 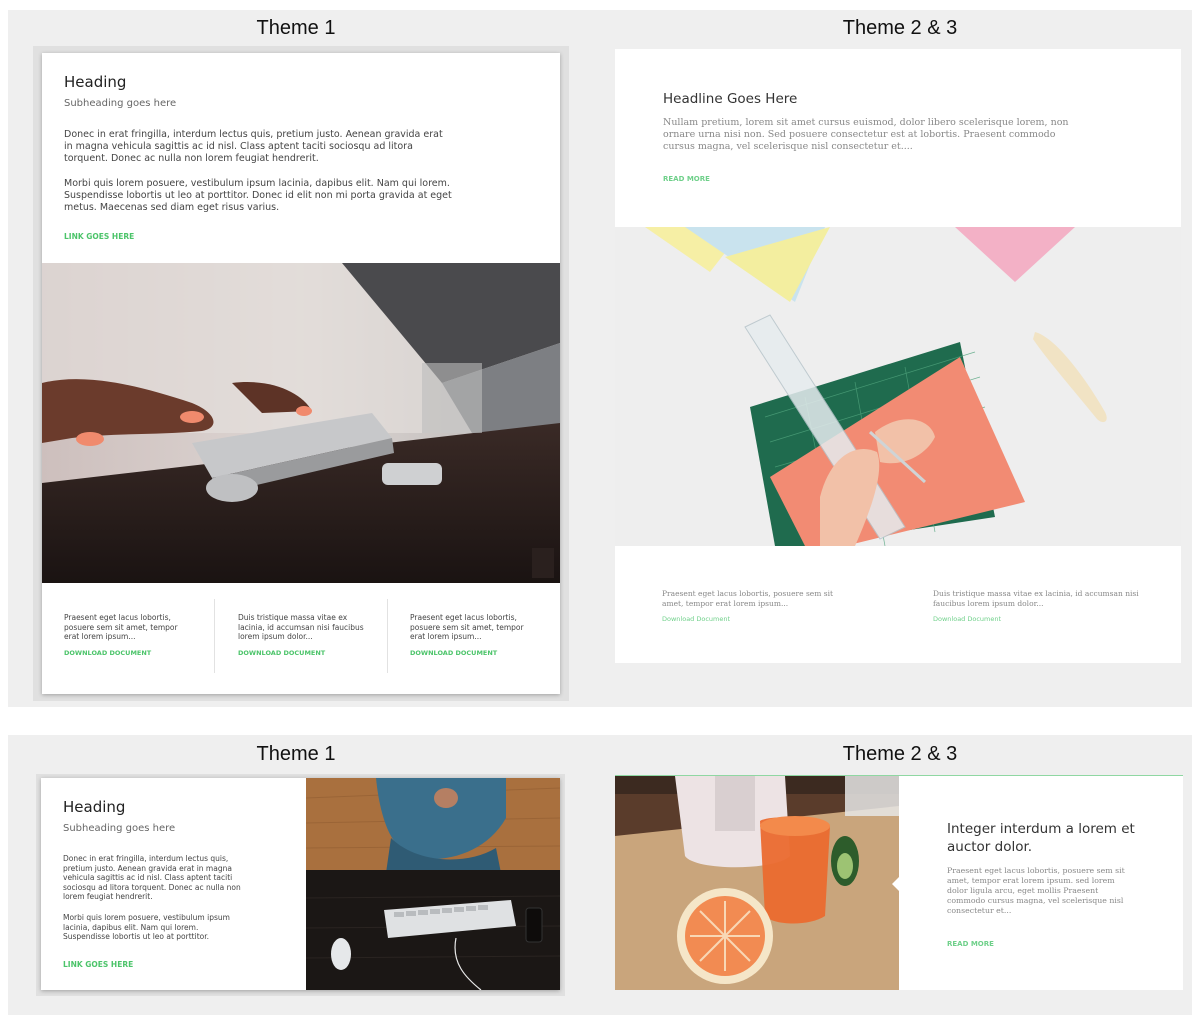 I want to click on theme-label-bottom-right: Theme 2 & 3, so click(x=900, y=754).